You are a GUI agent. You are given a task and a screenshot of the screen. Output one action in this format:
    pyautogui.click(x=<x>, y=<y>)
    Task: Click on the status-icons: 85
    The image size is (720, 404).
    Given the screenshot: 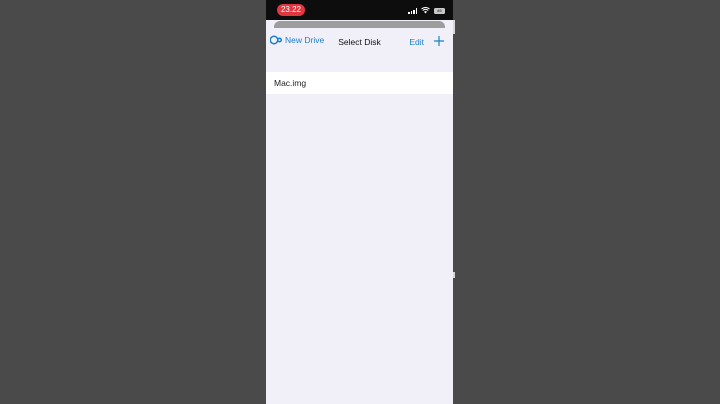 What is the action you would take?
    pyautogui.click(x=426, y=10)
    